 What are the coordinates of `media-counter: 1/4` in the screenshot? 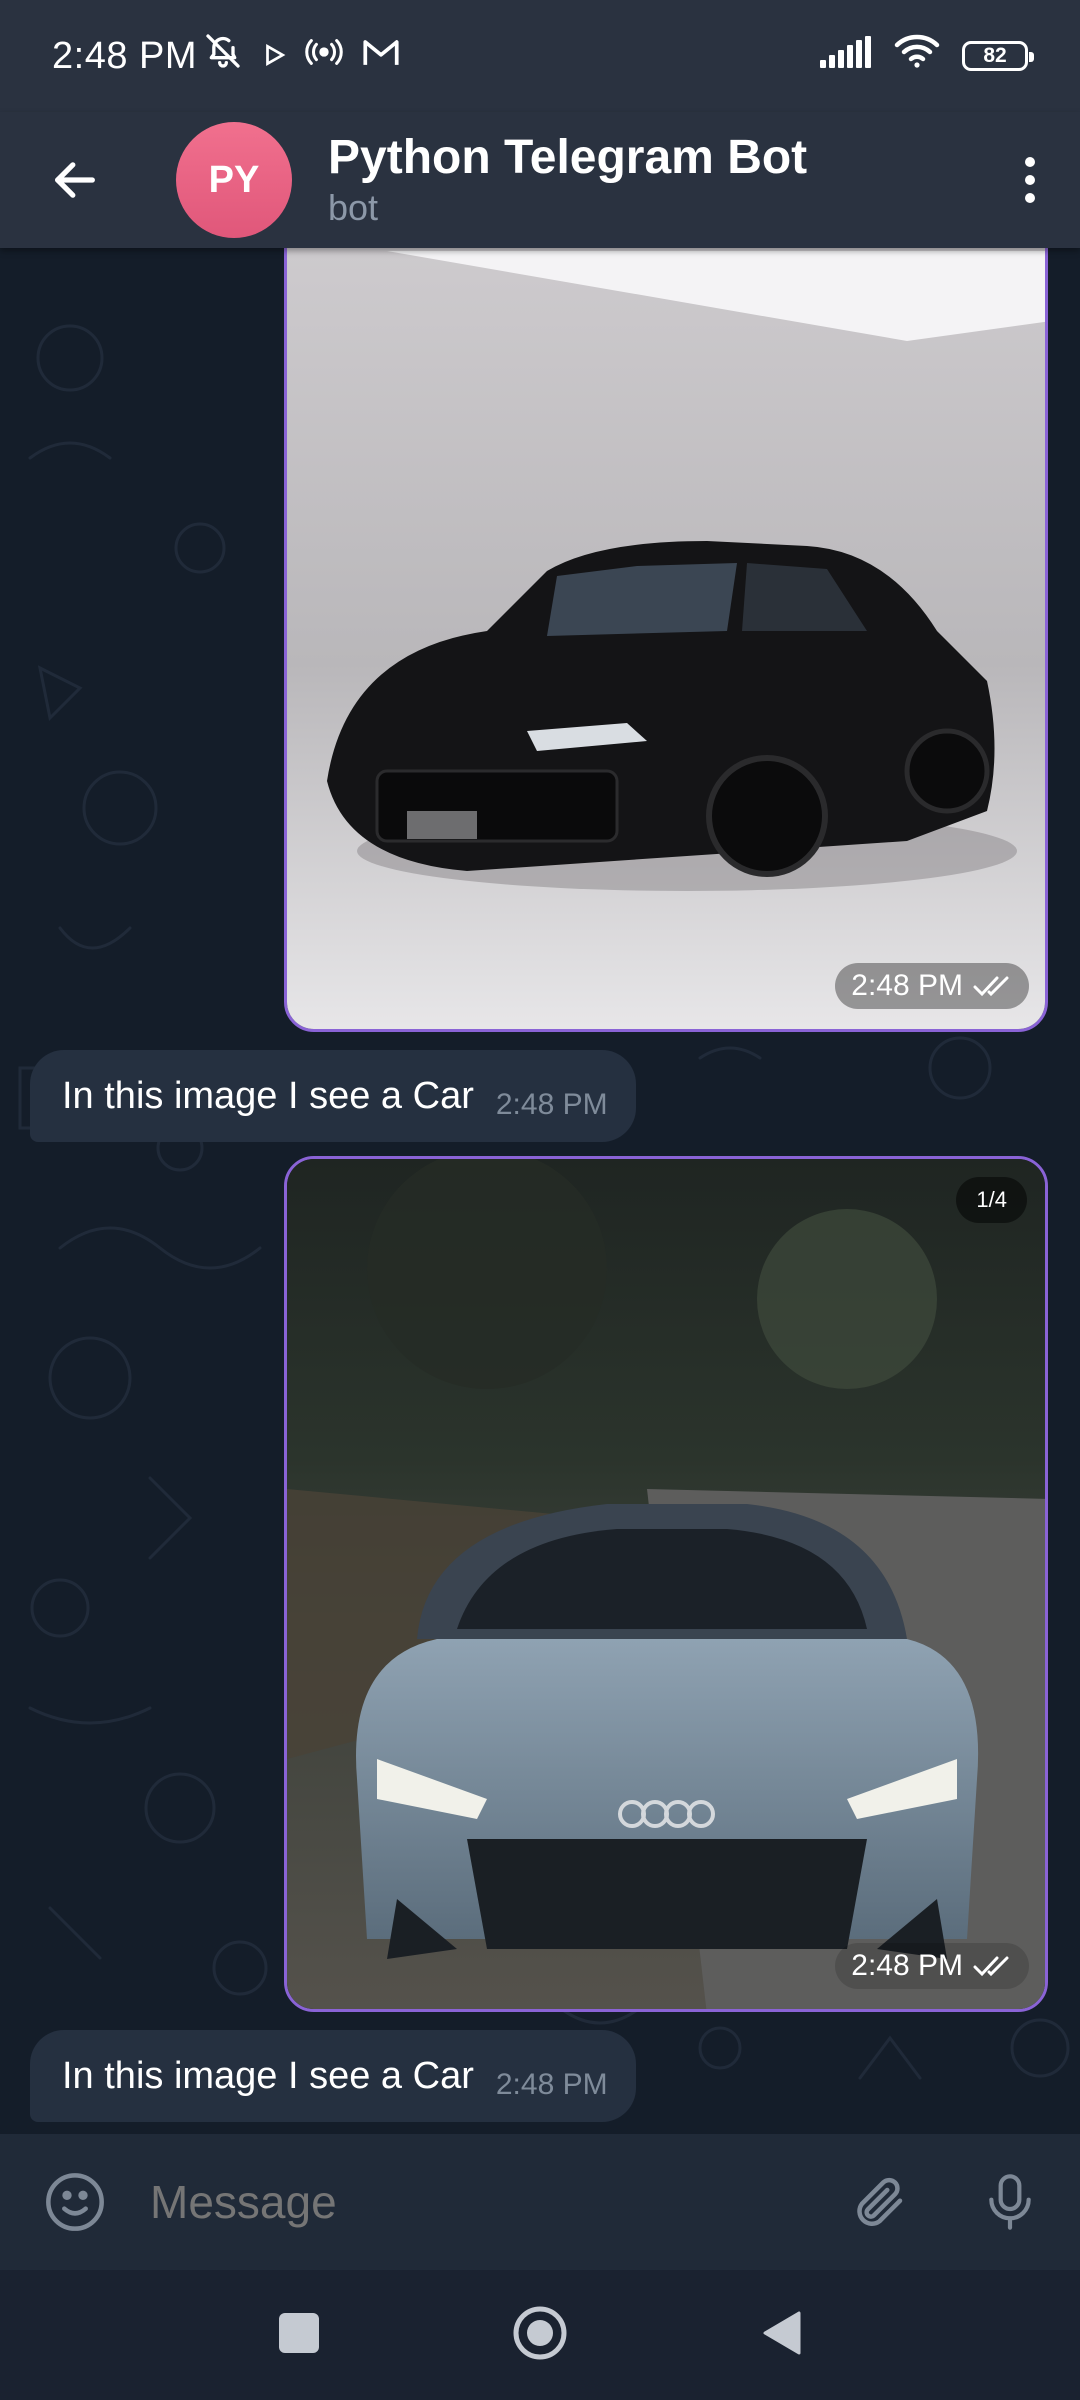 It's located at (991, 1200).